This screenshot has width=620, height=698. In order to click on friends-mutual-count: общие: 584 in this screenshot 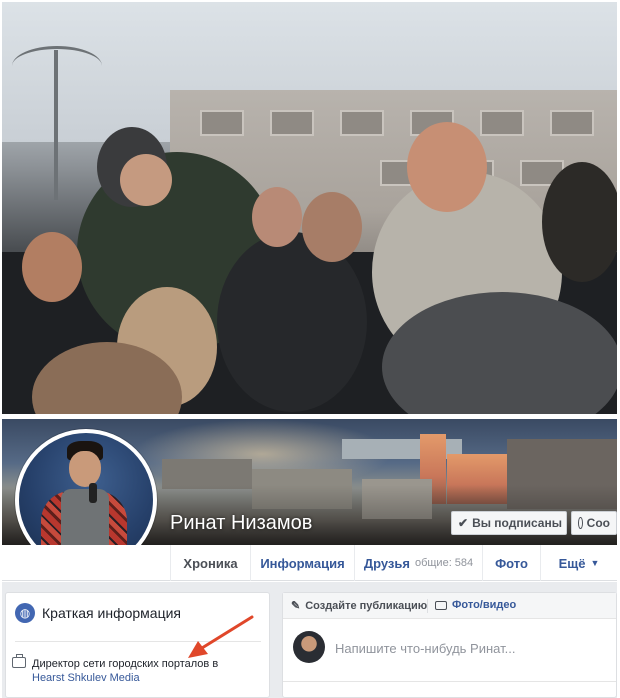, I will do `click(444, 563)`.